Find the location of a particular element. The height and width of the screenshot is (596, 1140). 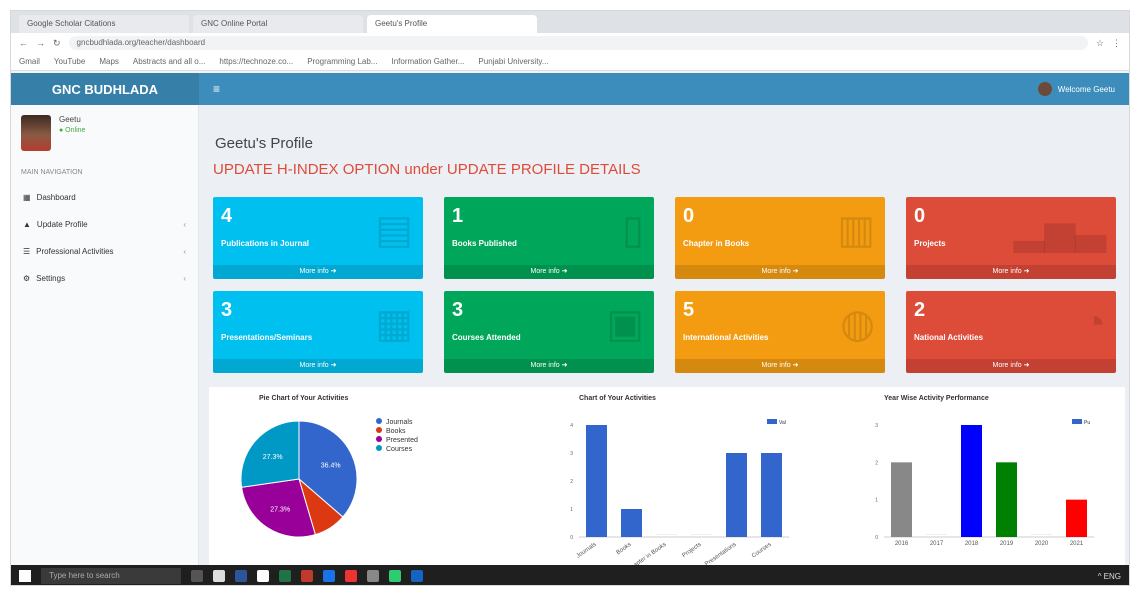

info-box-label: National Activities is located at coordinates (949, 337).